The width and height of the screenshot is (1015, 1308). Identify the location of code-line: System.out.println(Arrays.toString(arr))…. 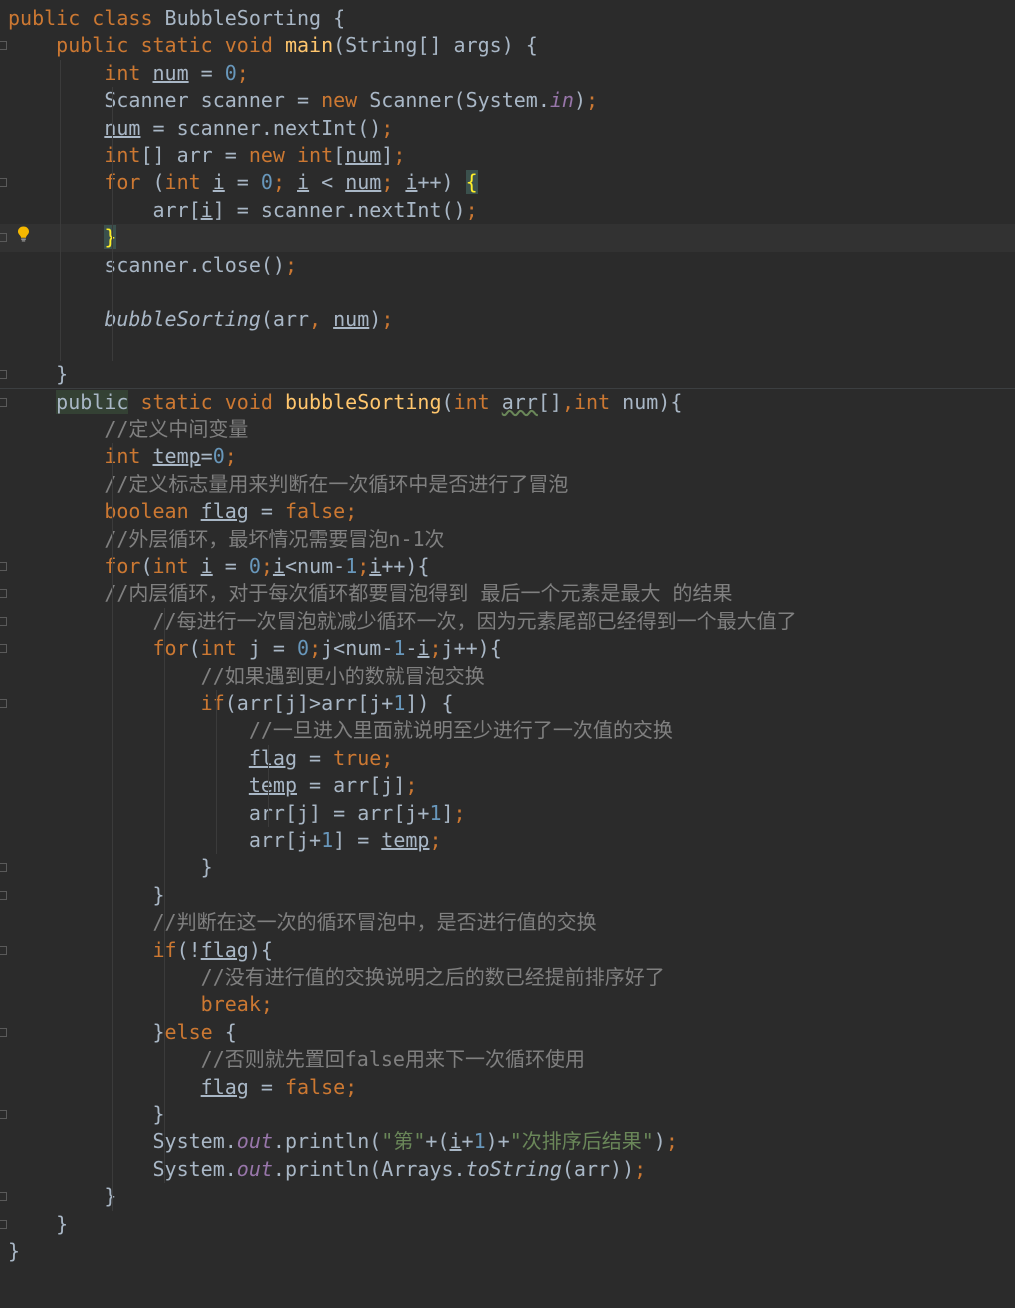
(507, 1169).